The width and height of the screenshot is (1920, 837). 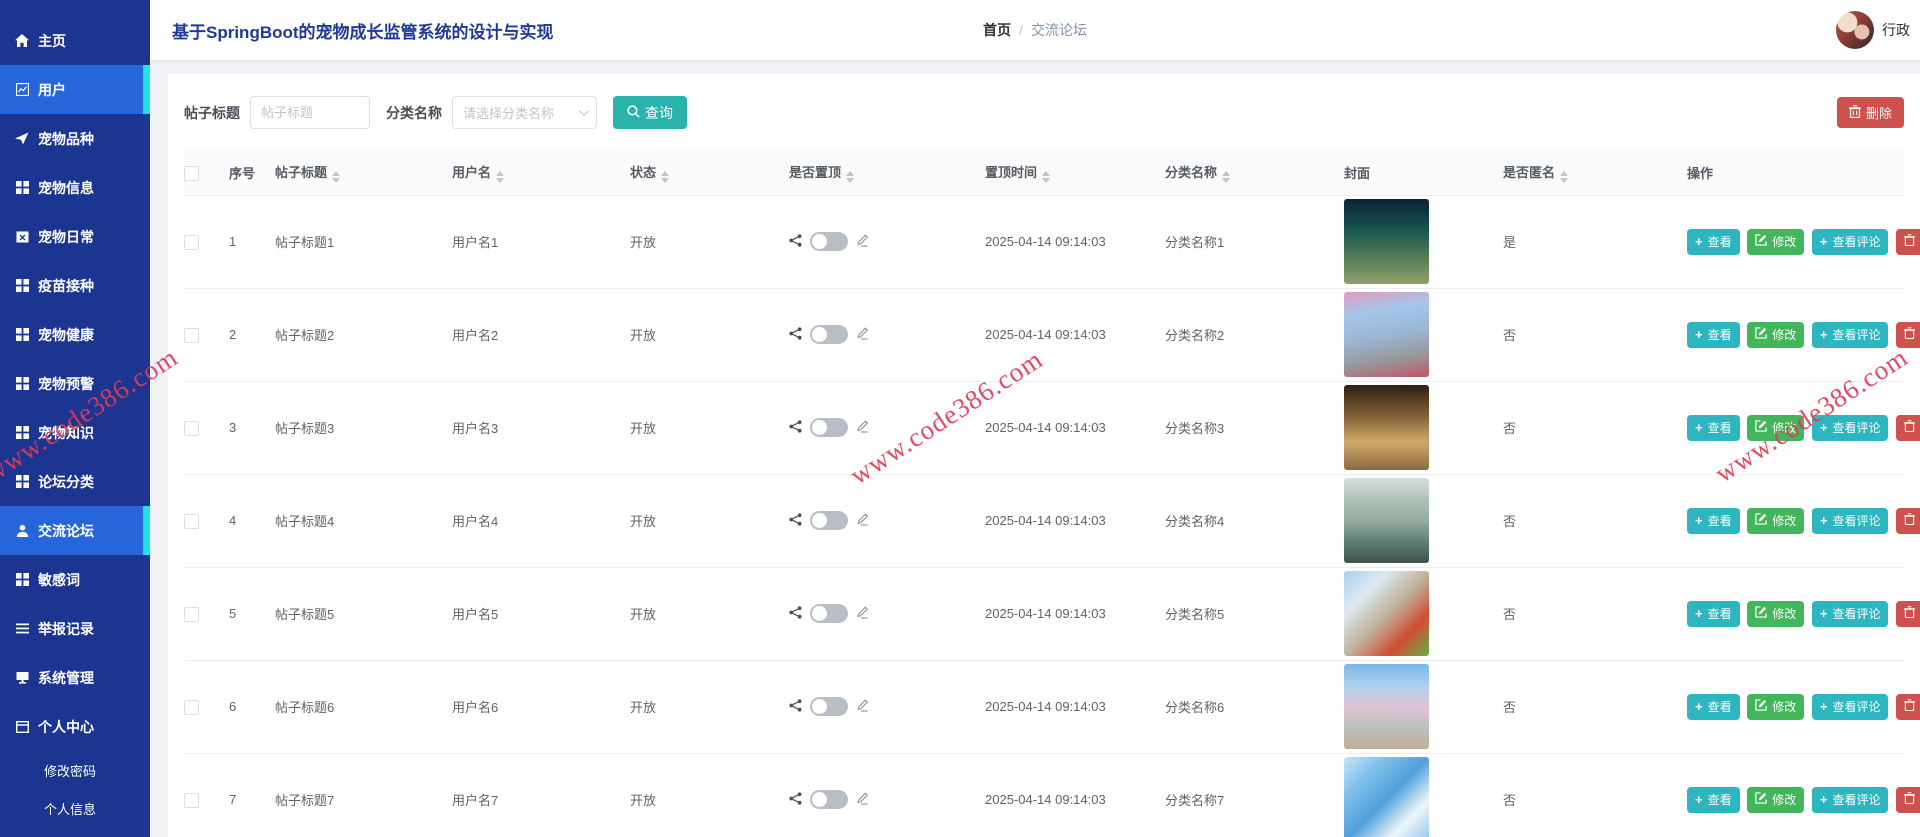 What do you see at coordinates (191, 173) in the screenshot?
I see `select-all-checkbox` at bounding box center [191, 173].